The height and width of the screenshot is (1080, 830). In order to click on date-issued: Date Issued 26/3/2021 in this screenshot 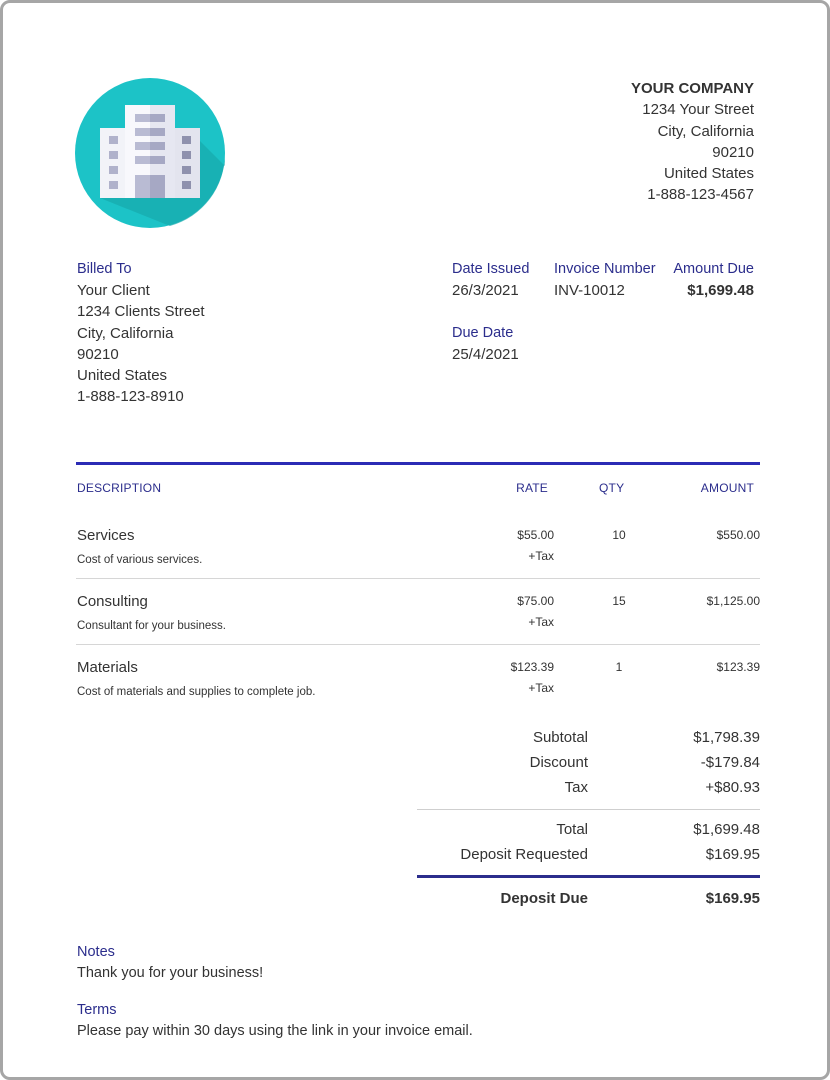, I will do `click(490, 280)`.